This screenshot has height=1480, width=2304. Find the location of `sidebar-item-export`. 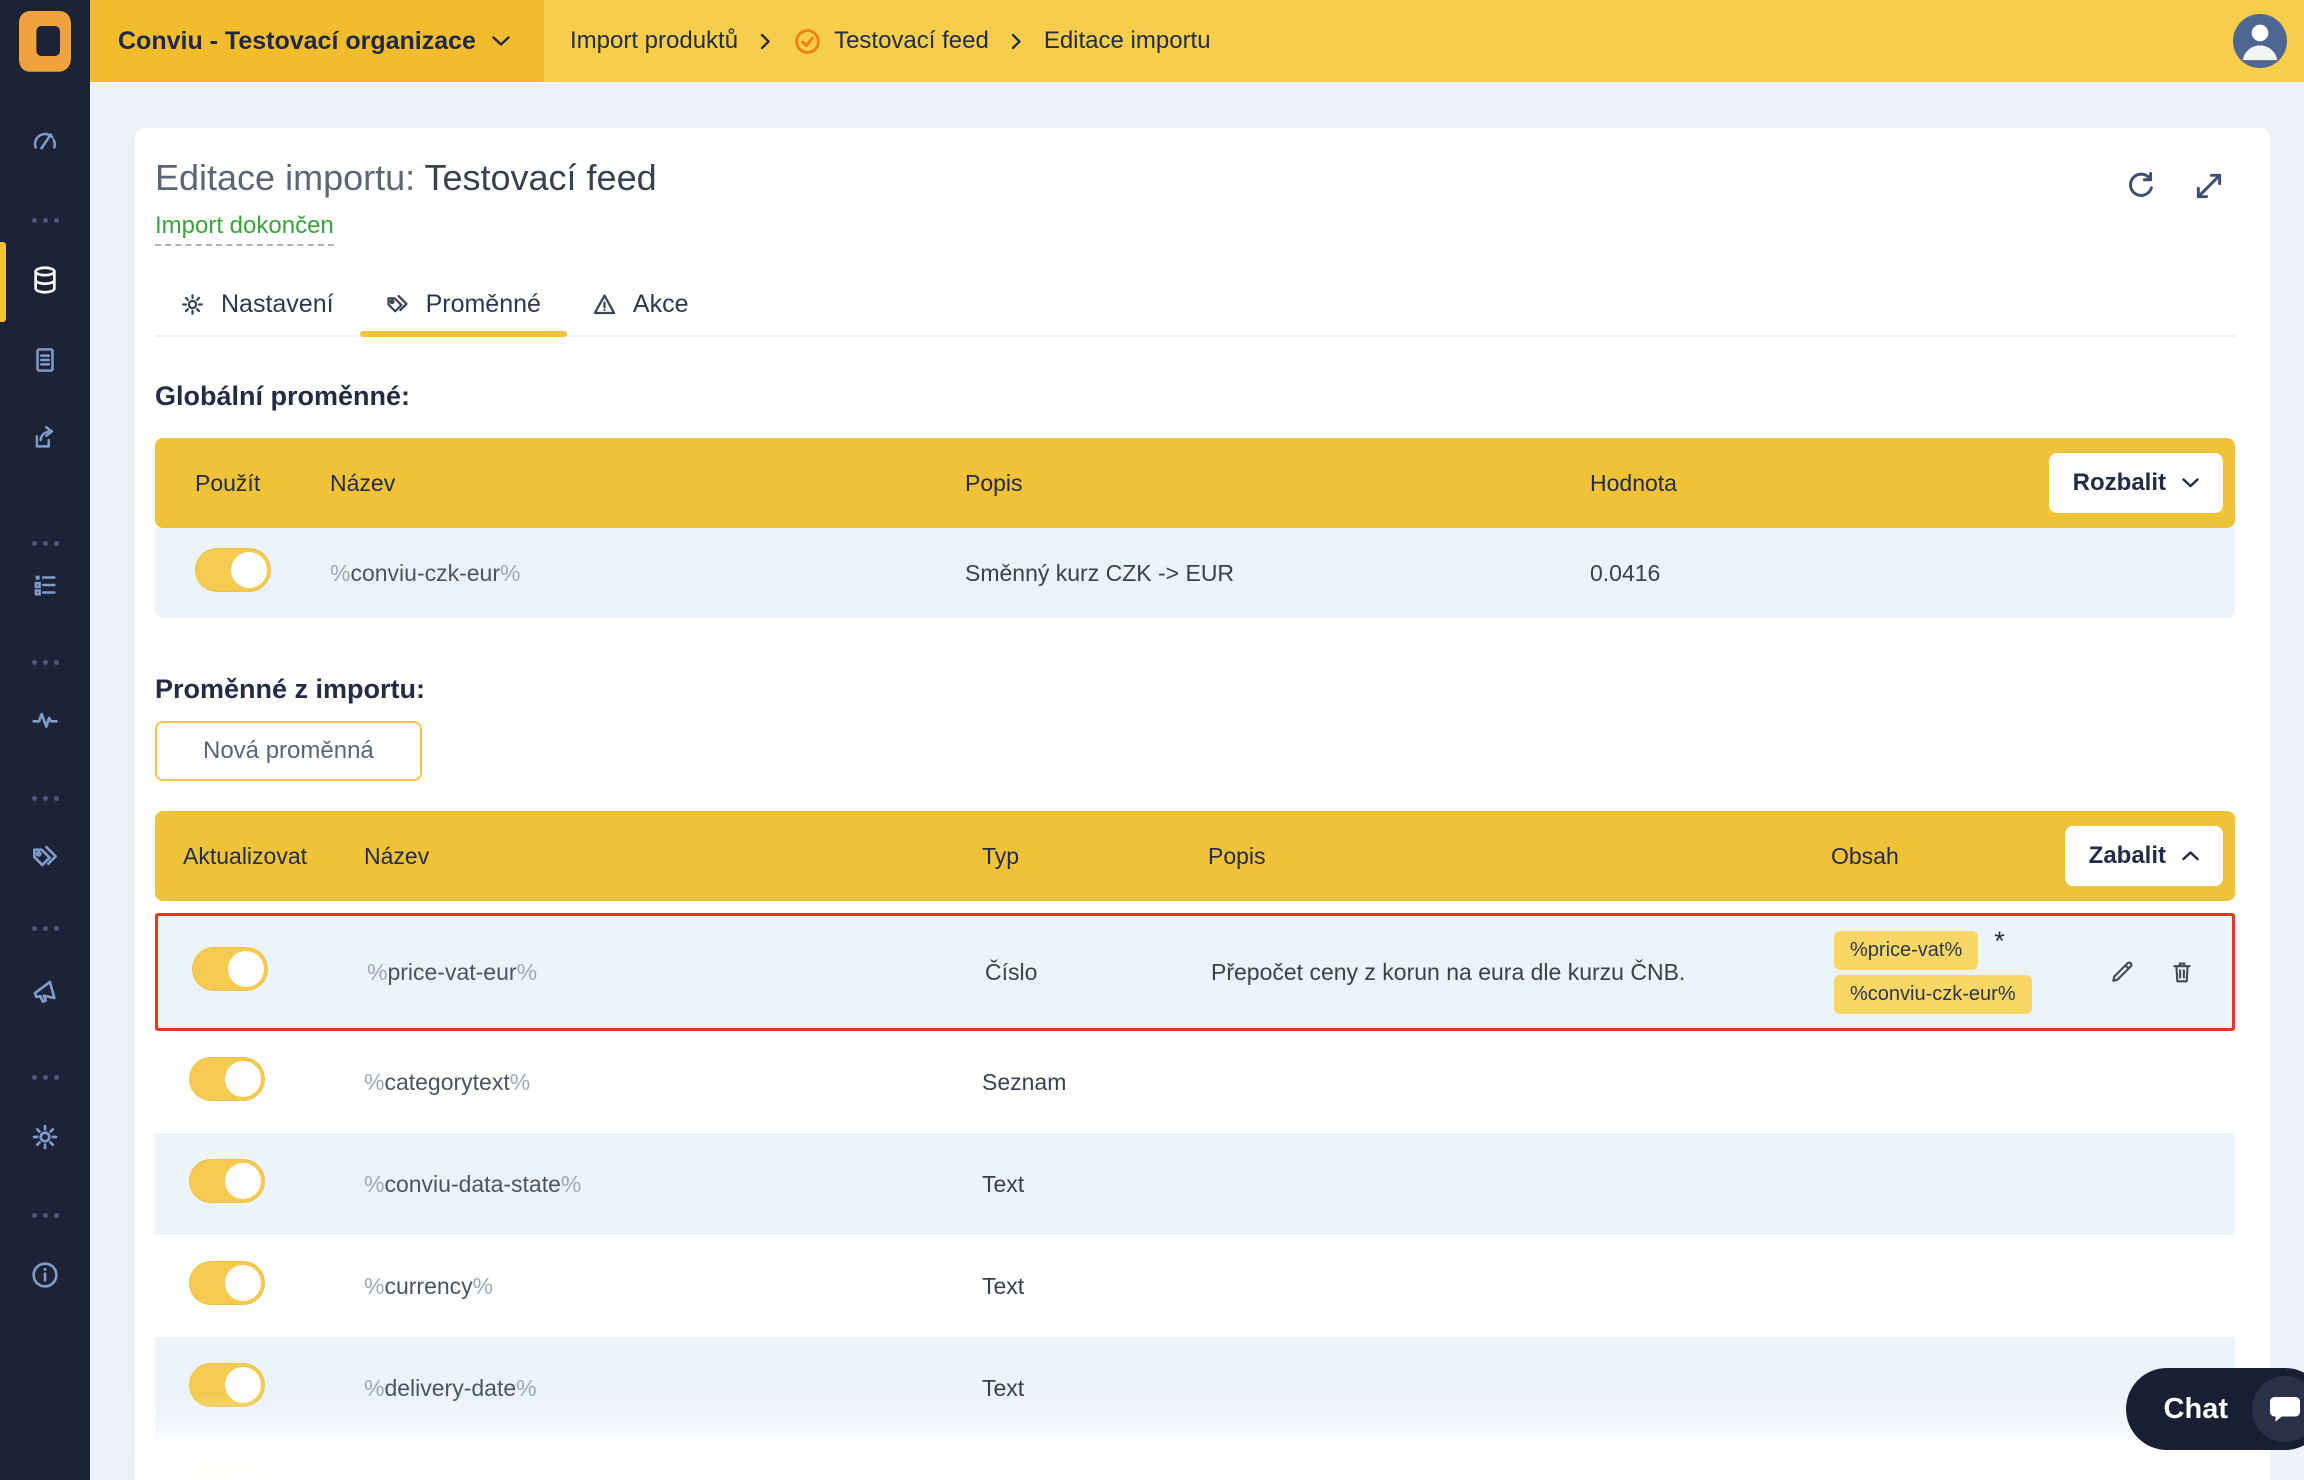

sidebar-item-export is located at coordinates (45, 437).